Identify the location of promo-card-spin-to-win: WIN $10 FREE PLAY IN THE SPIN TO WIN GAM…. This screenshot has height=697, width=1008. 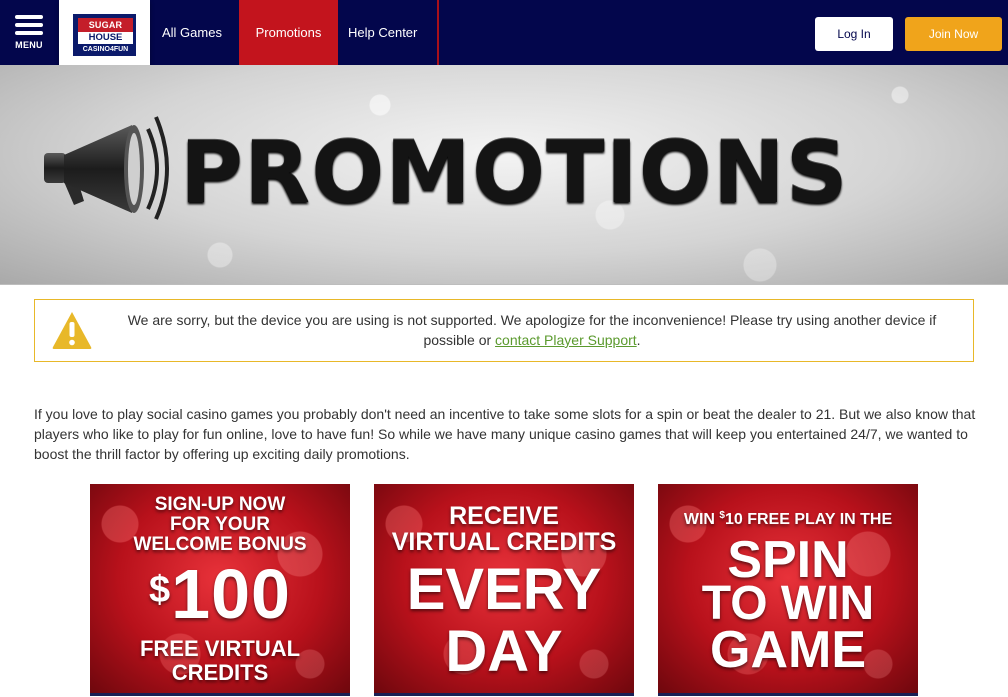
(788, 590).